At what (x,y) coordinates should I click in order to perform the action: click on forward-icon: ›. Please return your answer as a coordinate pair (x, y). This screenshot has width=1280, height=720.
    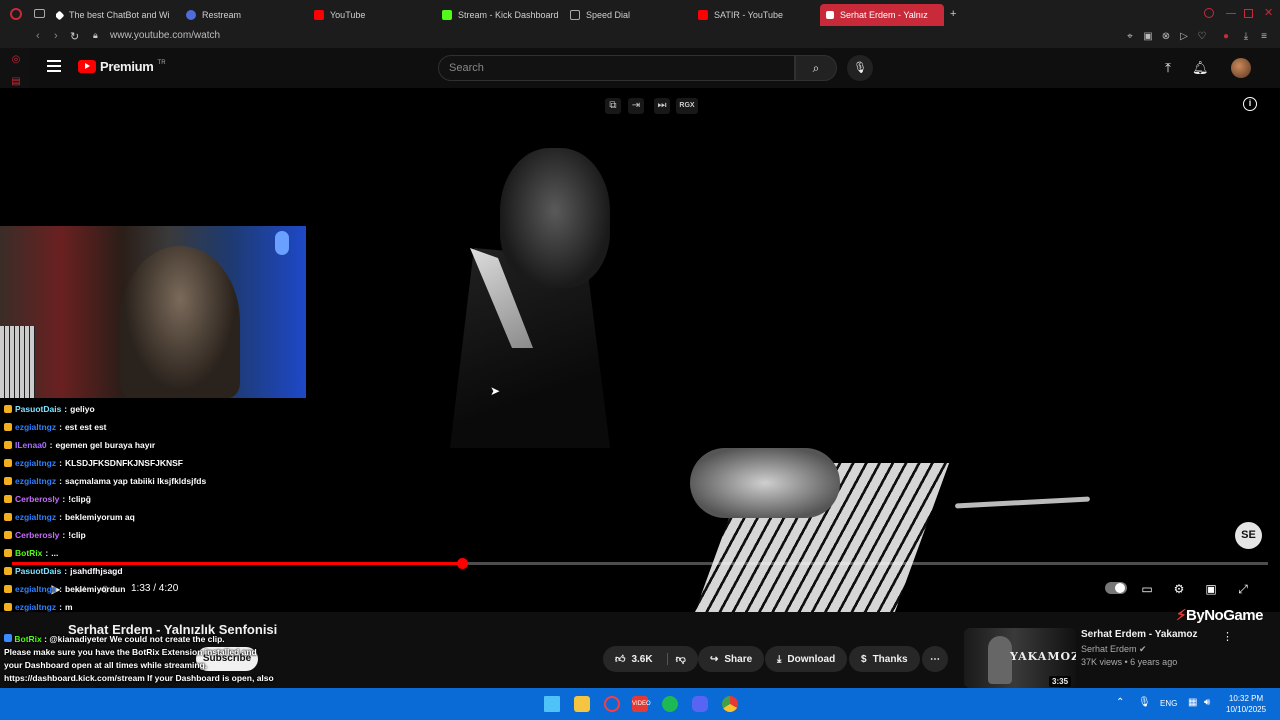
    Looking at the image, I should click on (56, 36).